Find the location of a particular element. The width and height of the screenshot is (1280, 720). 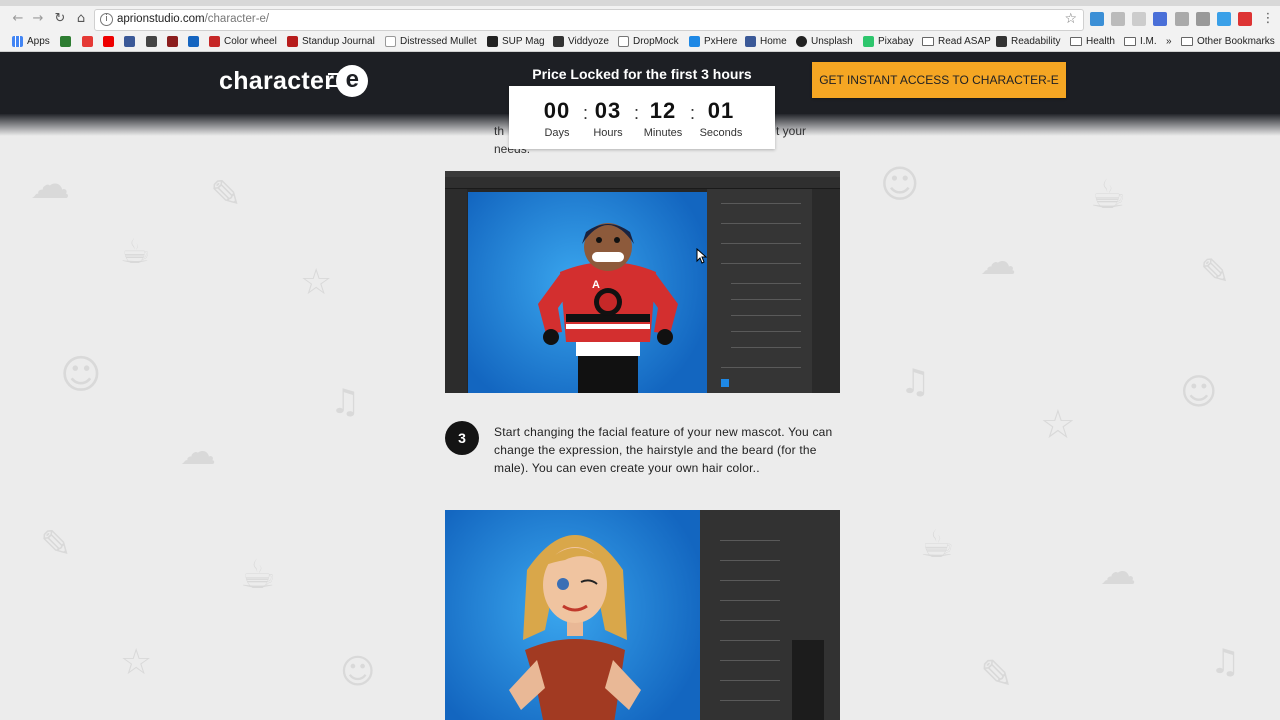

reload-icon: ↻ is located at coordinates (60, 19).